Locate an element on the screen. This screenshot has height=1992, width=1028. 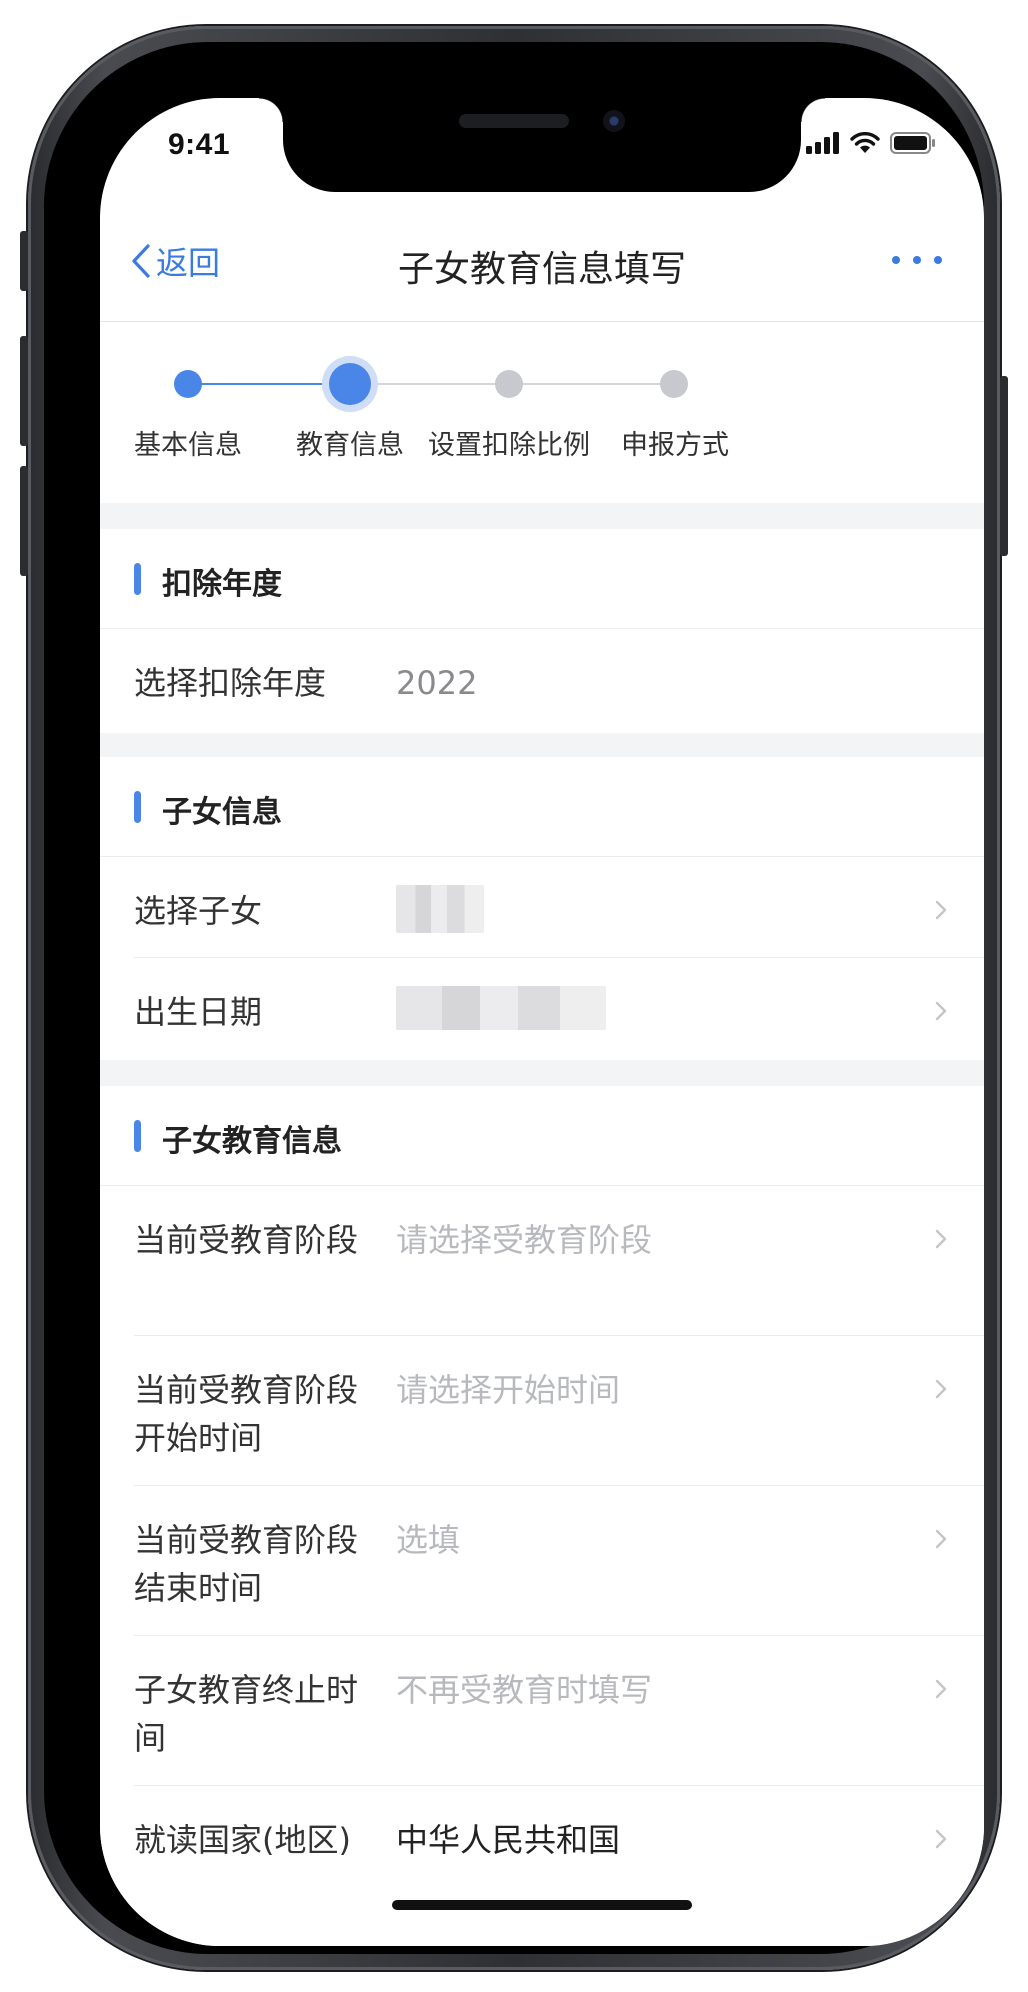
status-time: 9:41 is located at coordinates (199, 144).